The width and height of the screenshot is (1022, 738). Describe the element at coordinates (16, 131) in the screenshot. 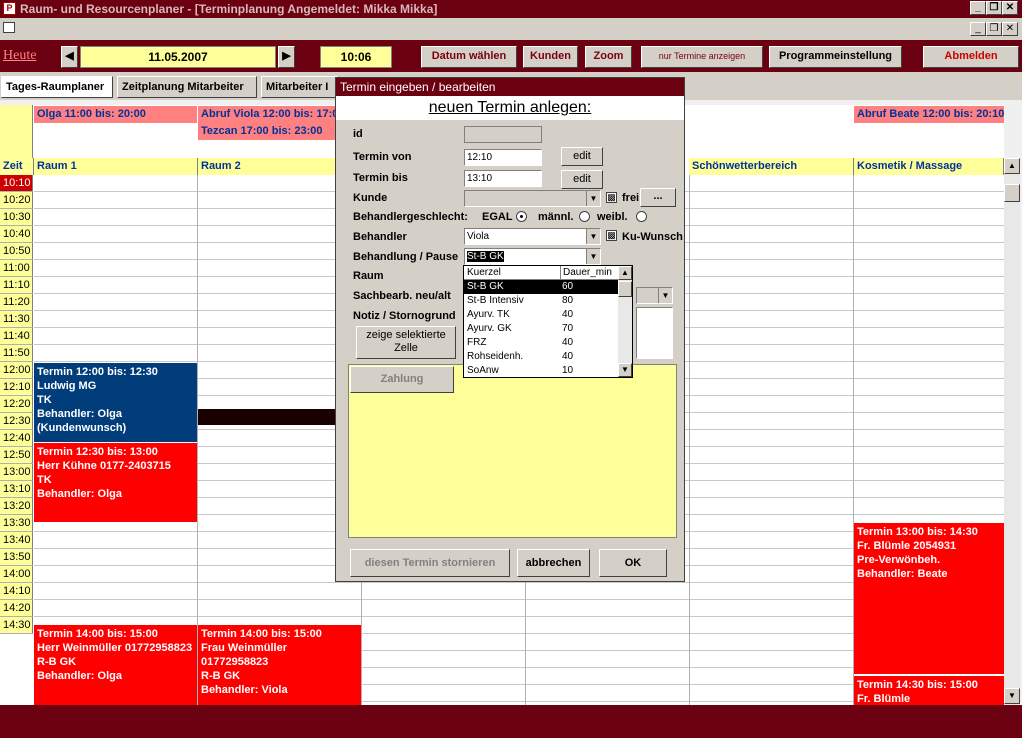

I see `corner-cell` at that location.